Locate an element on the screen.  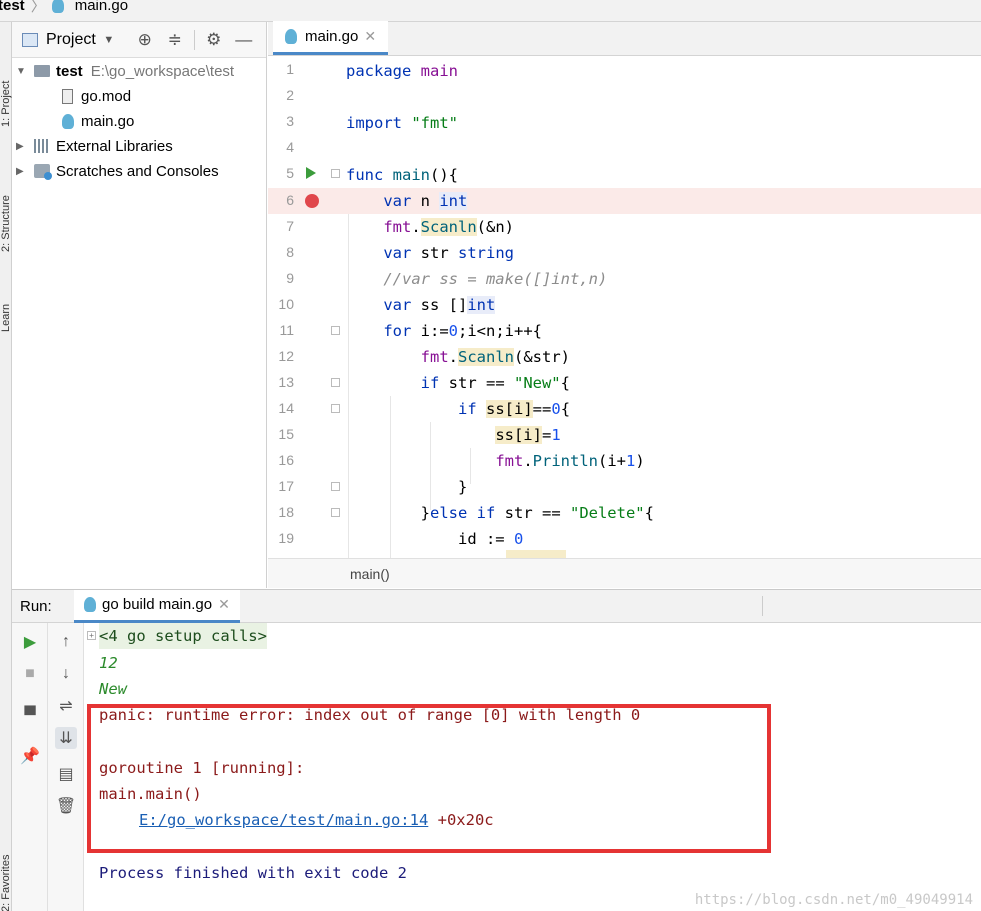
chevron-right-icon: 〉 is located at coordinates (38, 7).